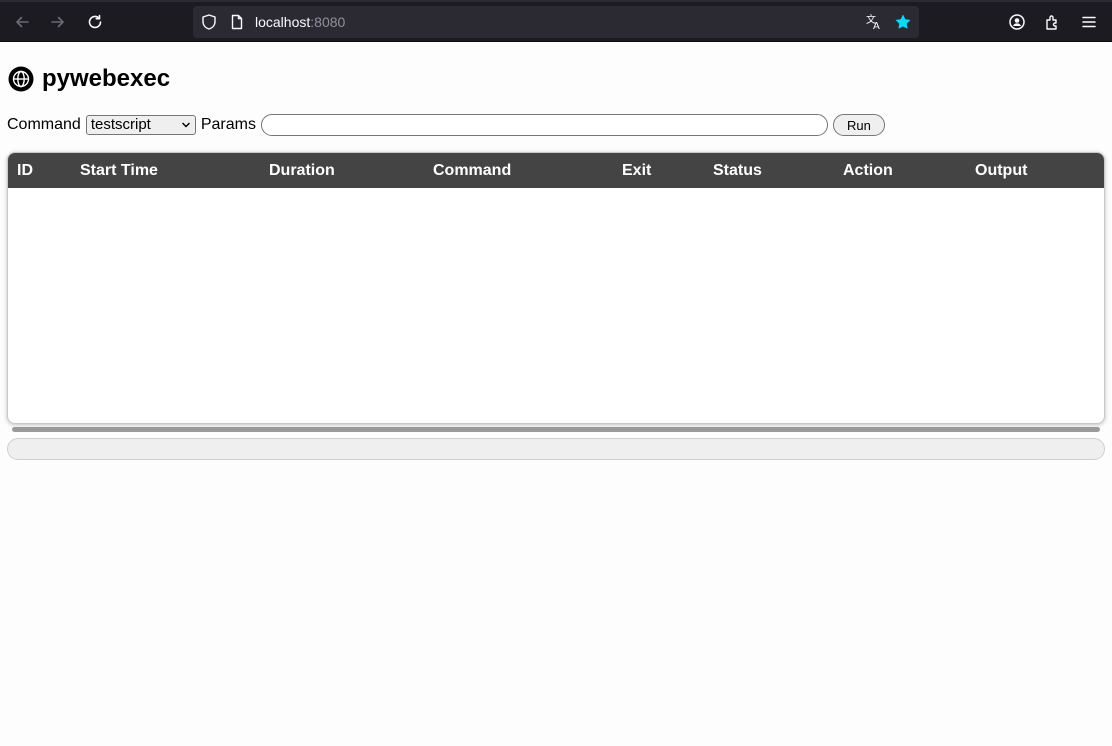 The height and width of the screenshot is (746, 1112). What do you see at coordinates (21, 79) in the screenshot?
I see `globe-icon` at bounding box center [21, 79].